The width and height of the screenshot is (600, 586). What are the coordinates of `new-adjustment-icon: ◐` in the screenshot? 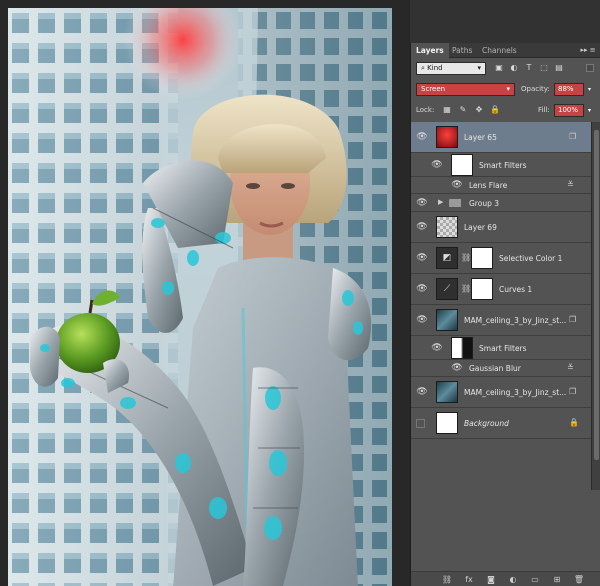 It's located at (513, 579).